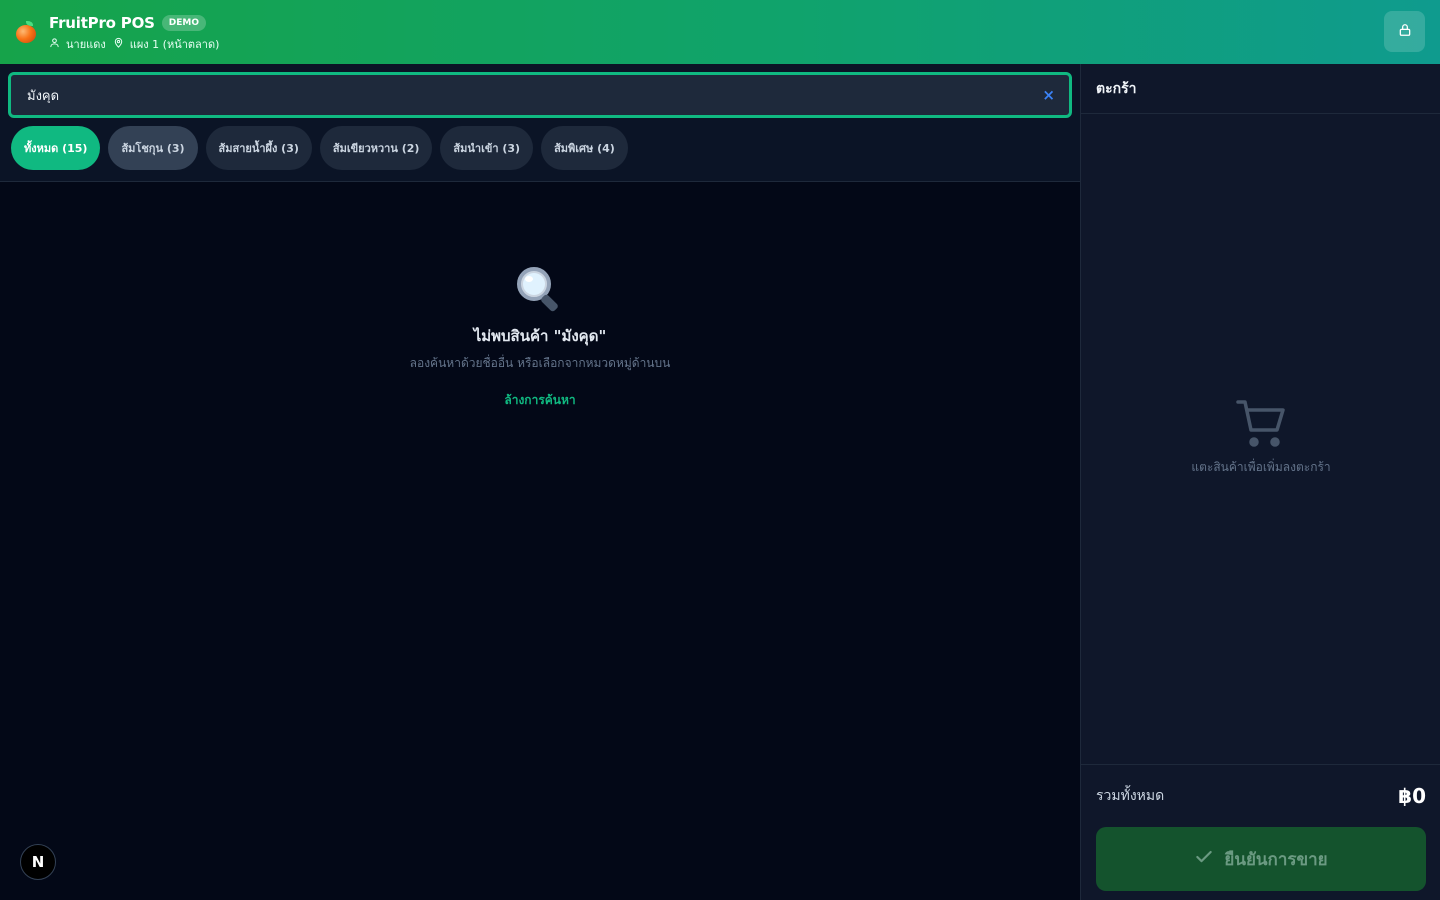 Image resolution: width=1440 pixels, height=900 pixels. I want to click on lock-icon, so click(1405, 31).